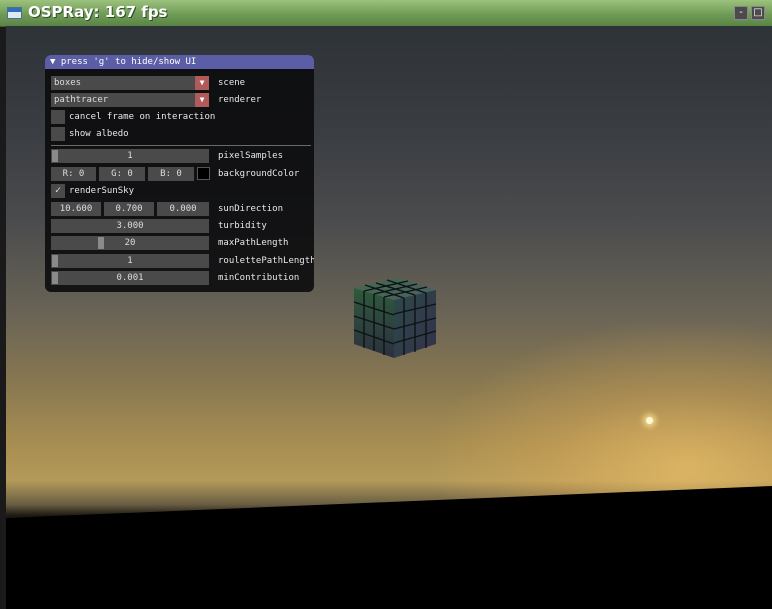  Describe the element at coordinates (130, 83) in the screenshot. I see `scene-combo: boxes ▼` at that location.